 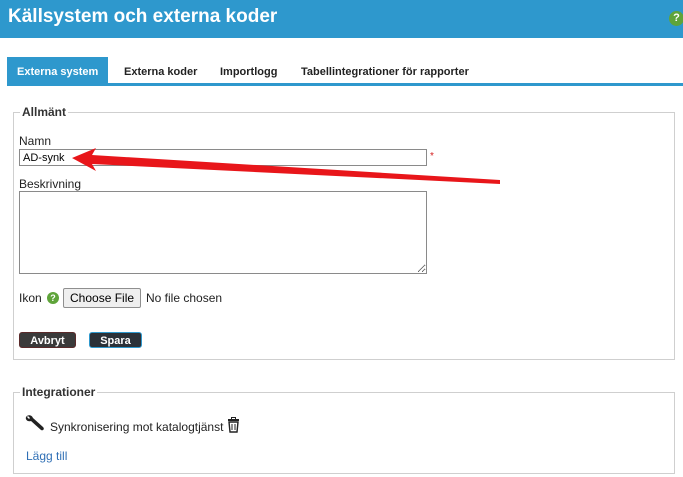 What do you see at coordinates (143, 16) in the screenshot?
I see `page-title: Källsystem och externa koder` at bounding box center [143, 16].